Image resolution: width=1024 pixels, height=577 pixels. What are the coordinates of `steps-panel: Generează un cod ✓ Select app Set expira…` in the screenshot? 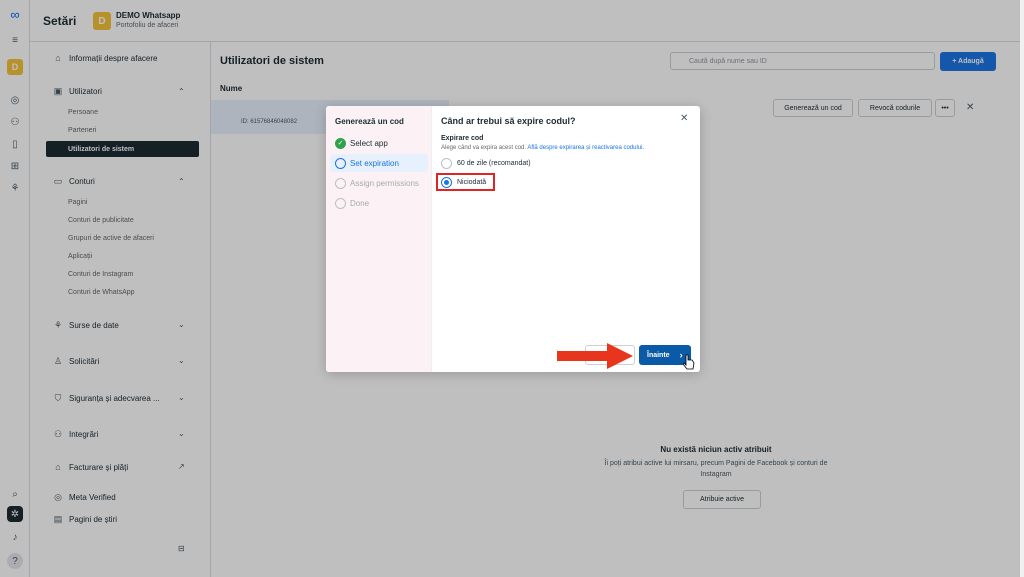 It's located at (379, 239).